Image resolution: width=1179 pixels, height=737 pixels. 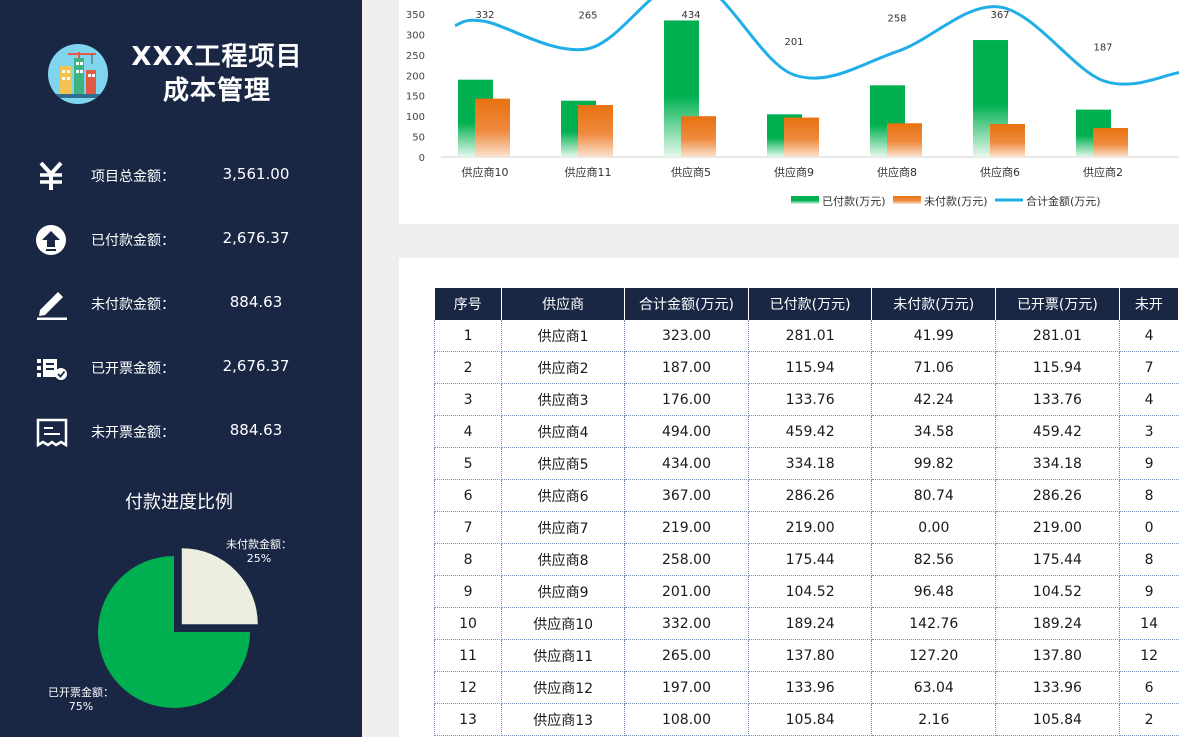 What do you see at coordinates (686, 591) in the screenshot?
I see `table-cell: 201.00` at bounding box center [686, 591].